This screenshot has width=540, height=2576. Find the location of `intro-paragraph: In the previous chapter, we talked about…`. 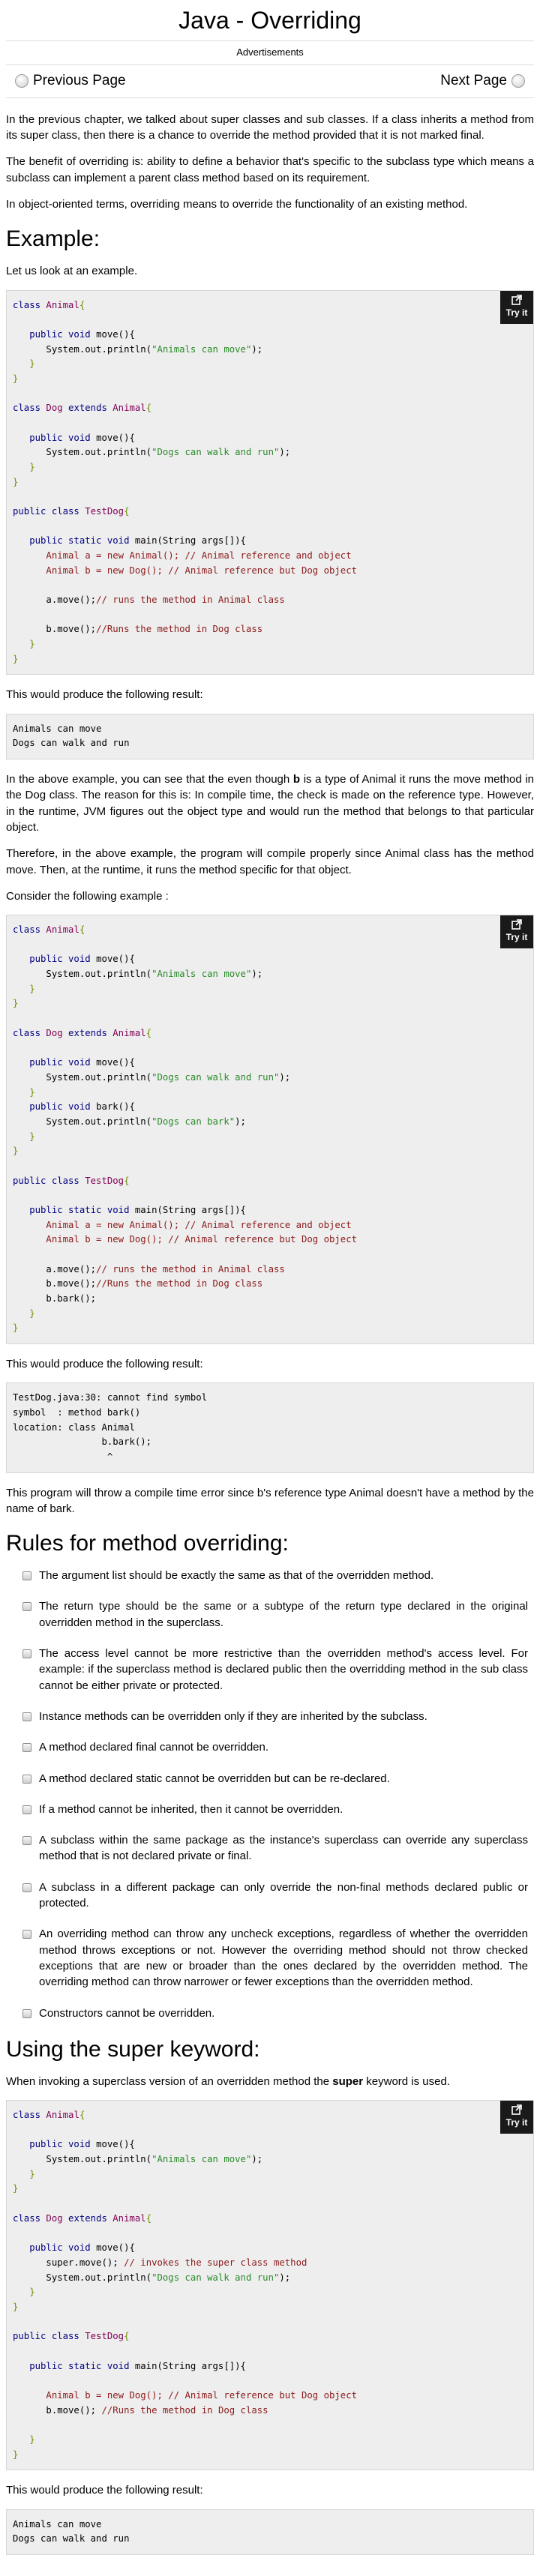

intro-paragraph: In the previous chapter, we talked about… is located at coordinates (270, 127).